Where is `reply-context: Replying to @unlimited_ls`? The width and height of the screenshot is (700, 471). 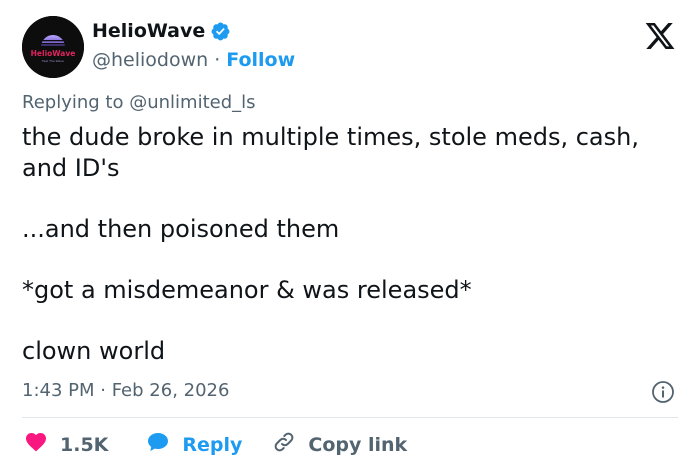
reply-context: Replying to @unlimited_ls is located at coordinates (139, 102).